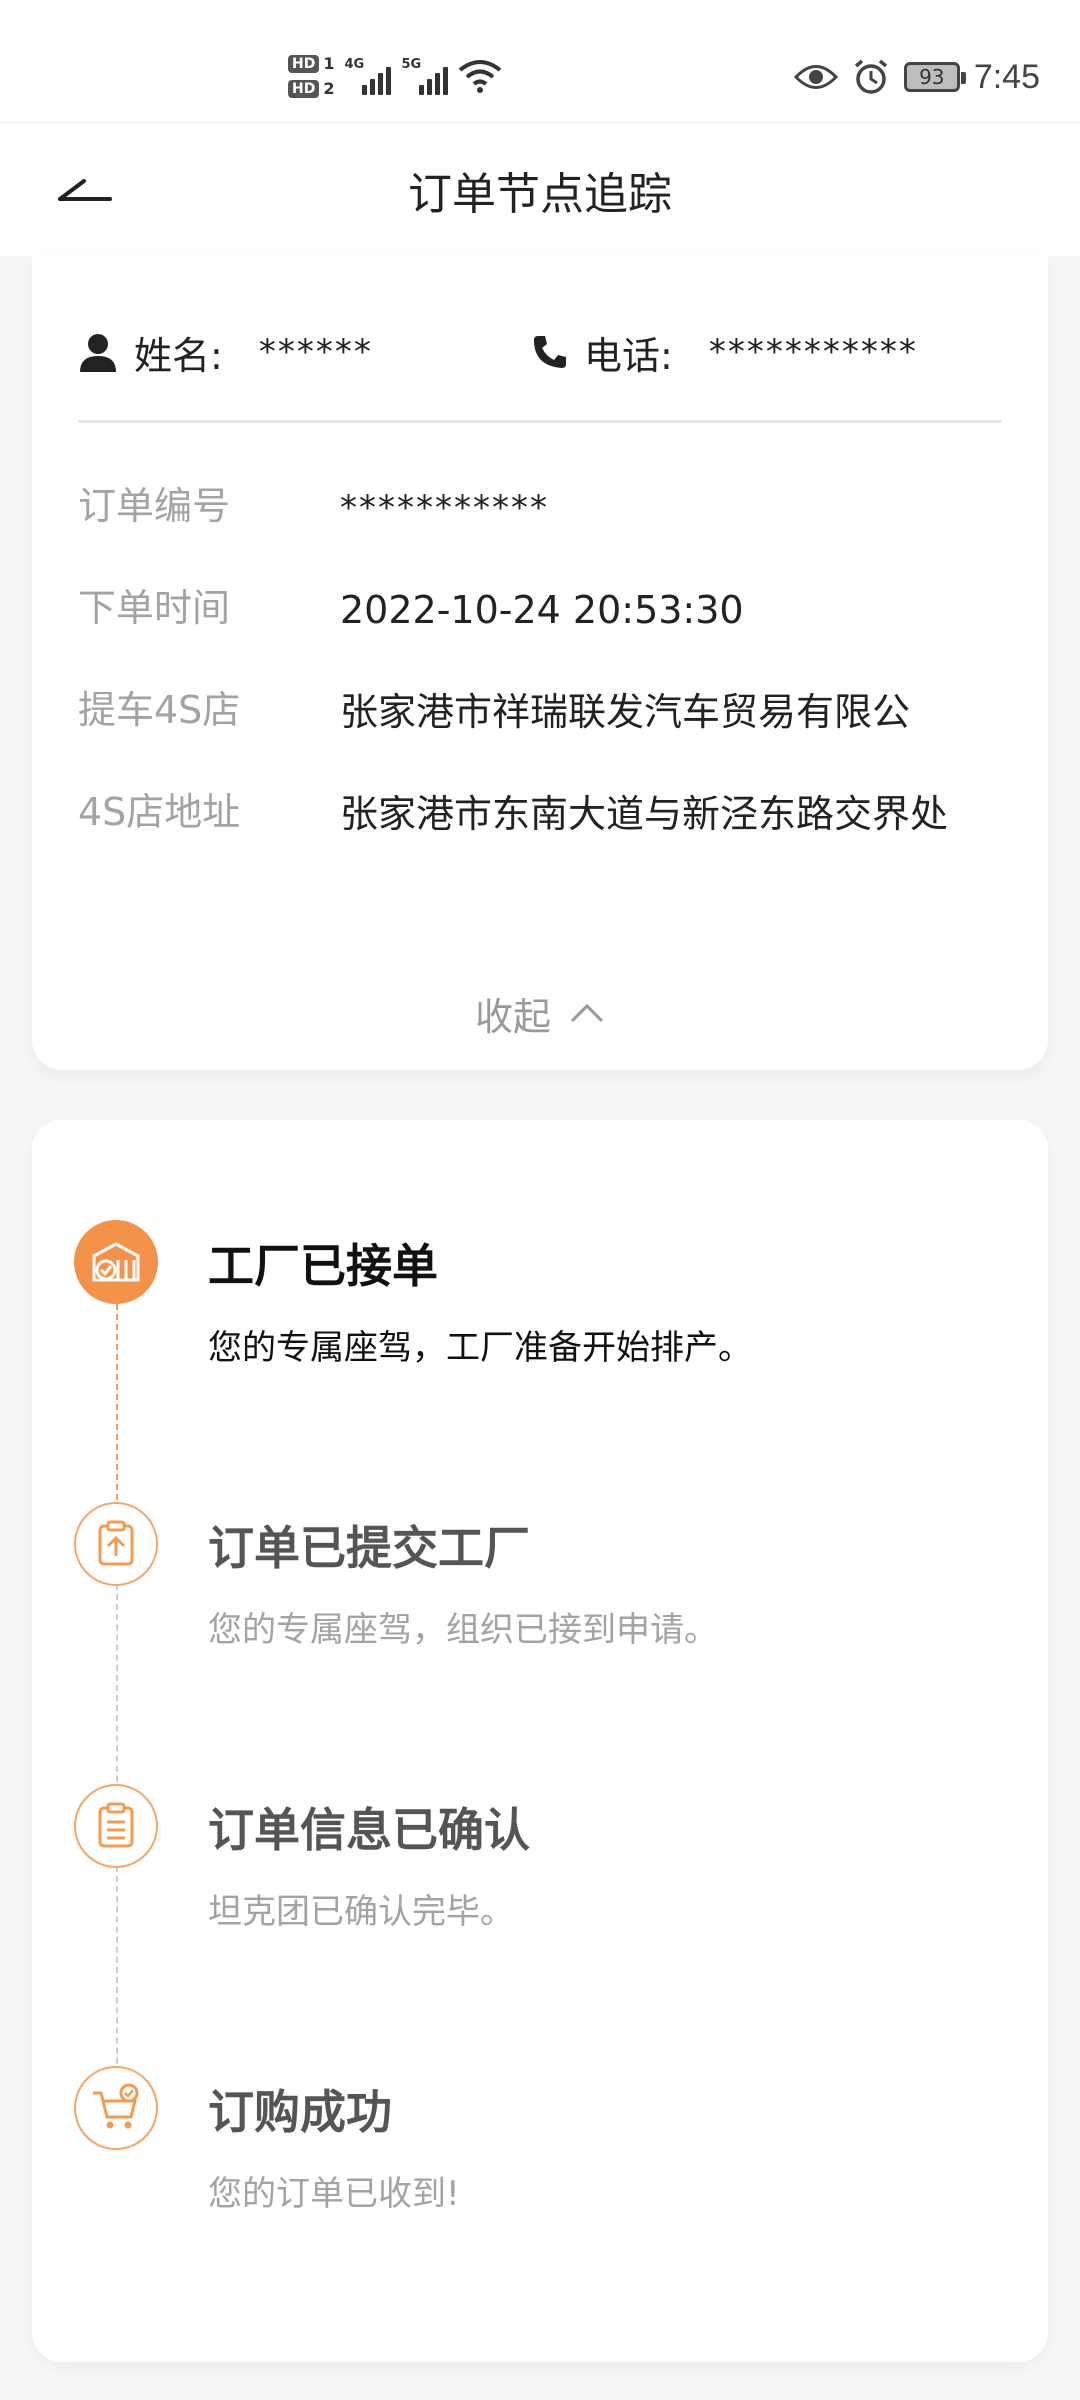 The width and height of the screenshot is (1080, 2400). Describe the element at coordinates (361, 1912) in the screenshot. I see `step-desc: 坦克团已确认完毕。` at that location.